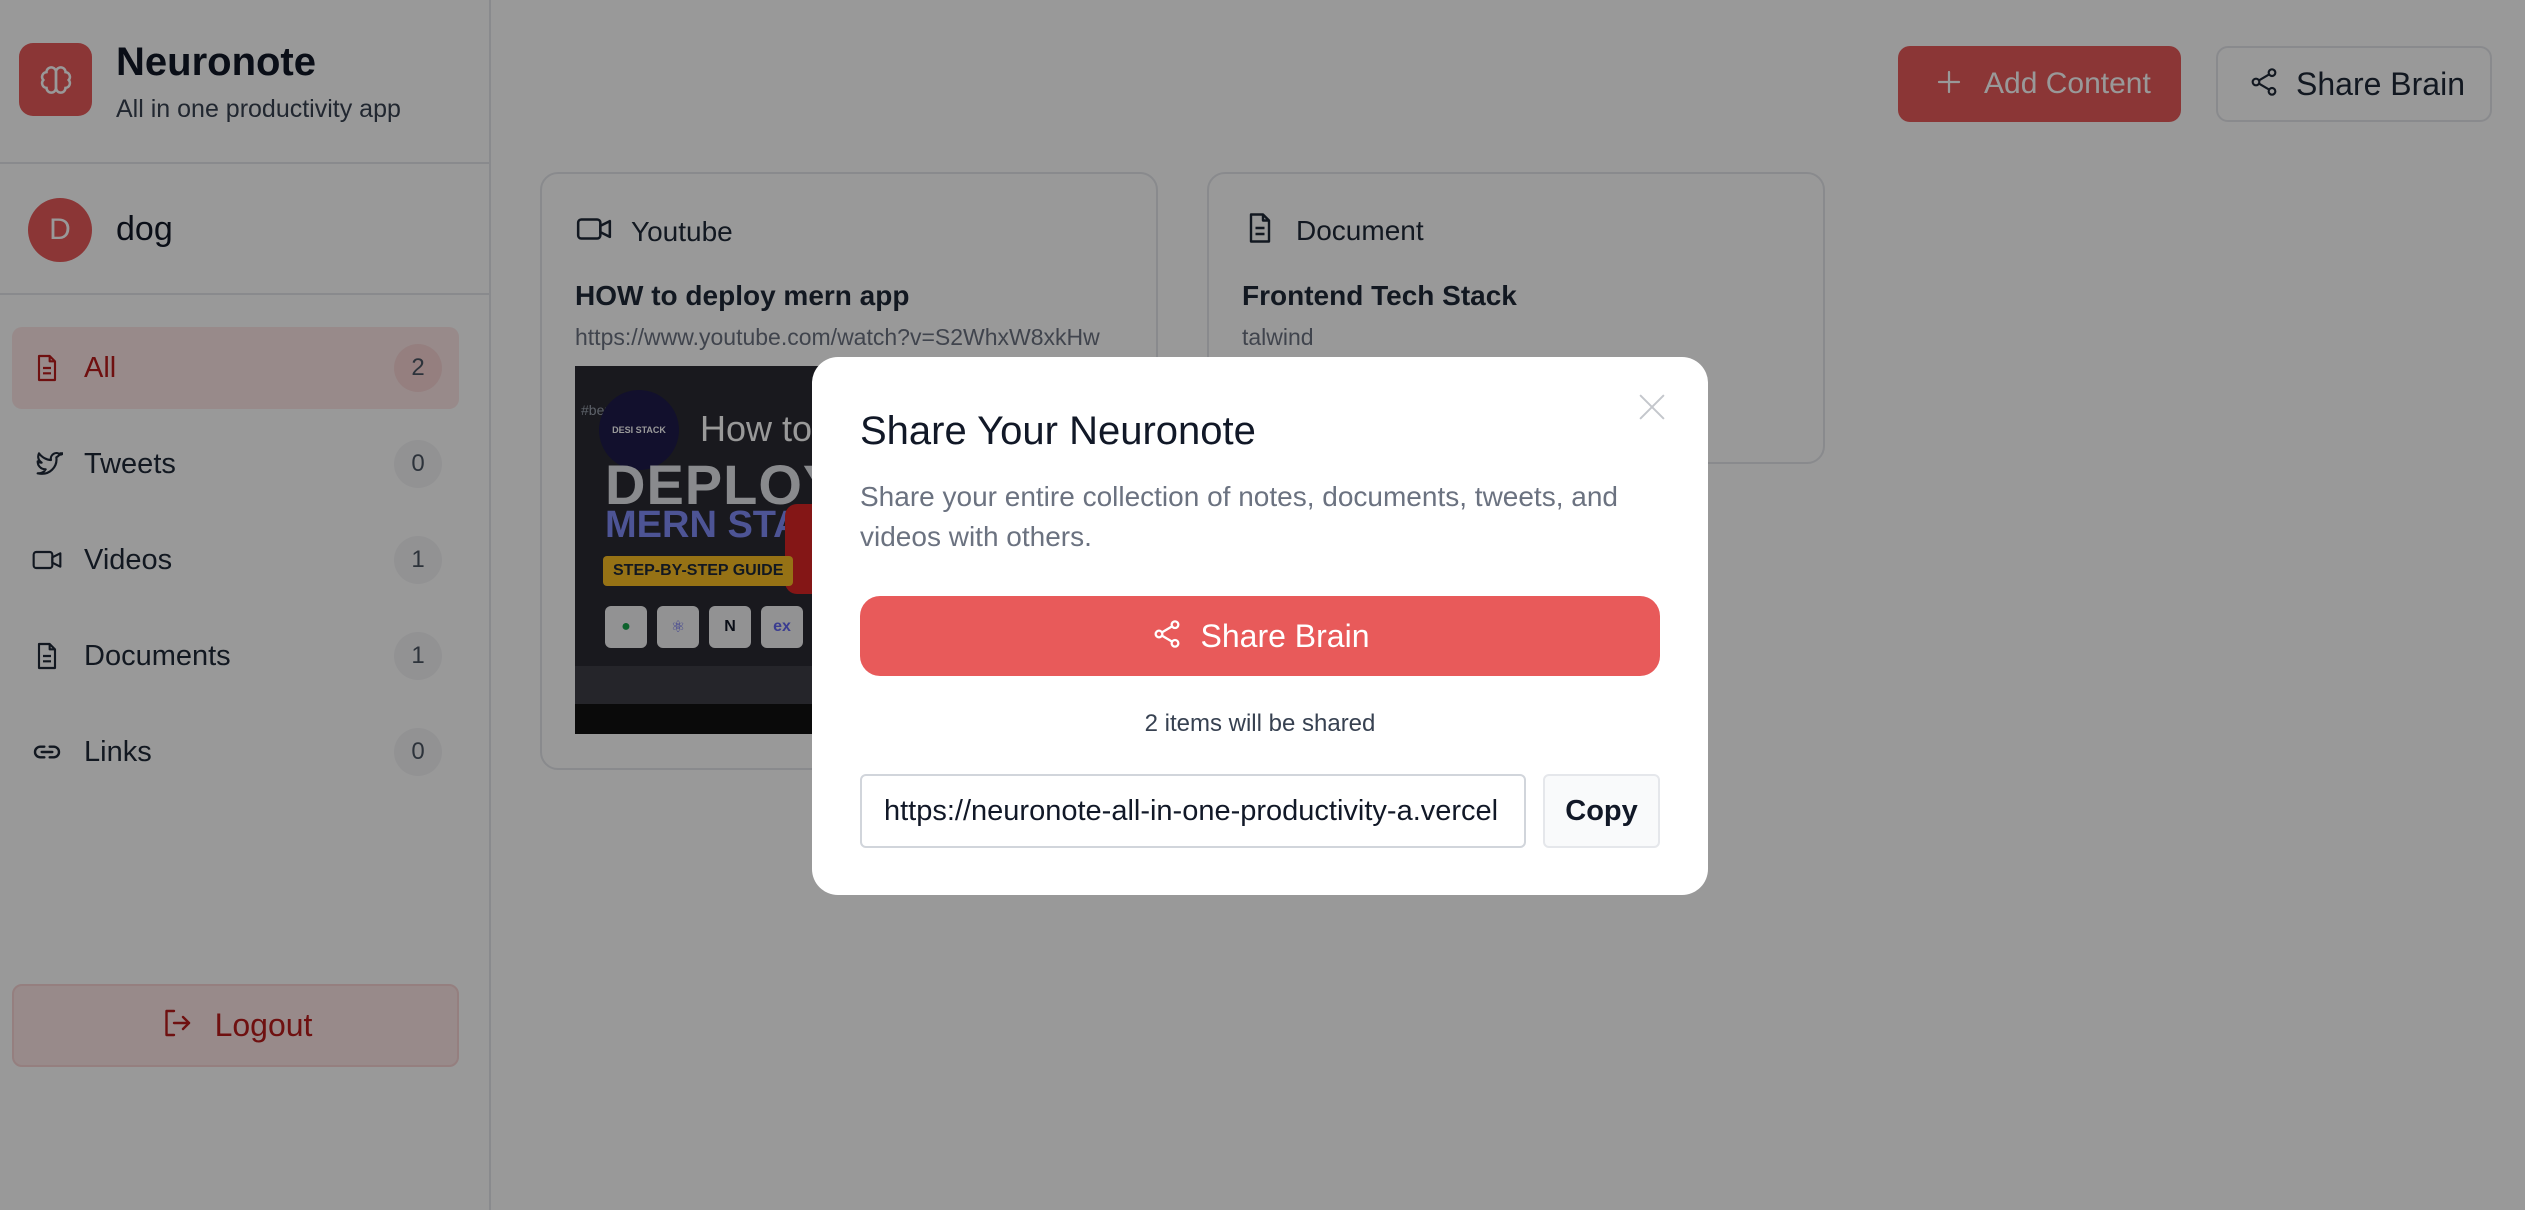  I want to click on share-brain-confirm-button: Share Brain, so click(1260, 636).